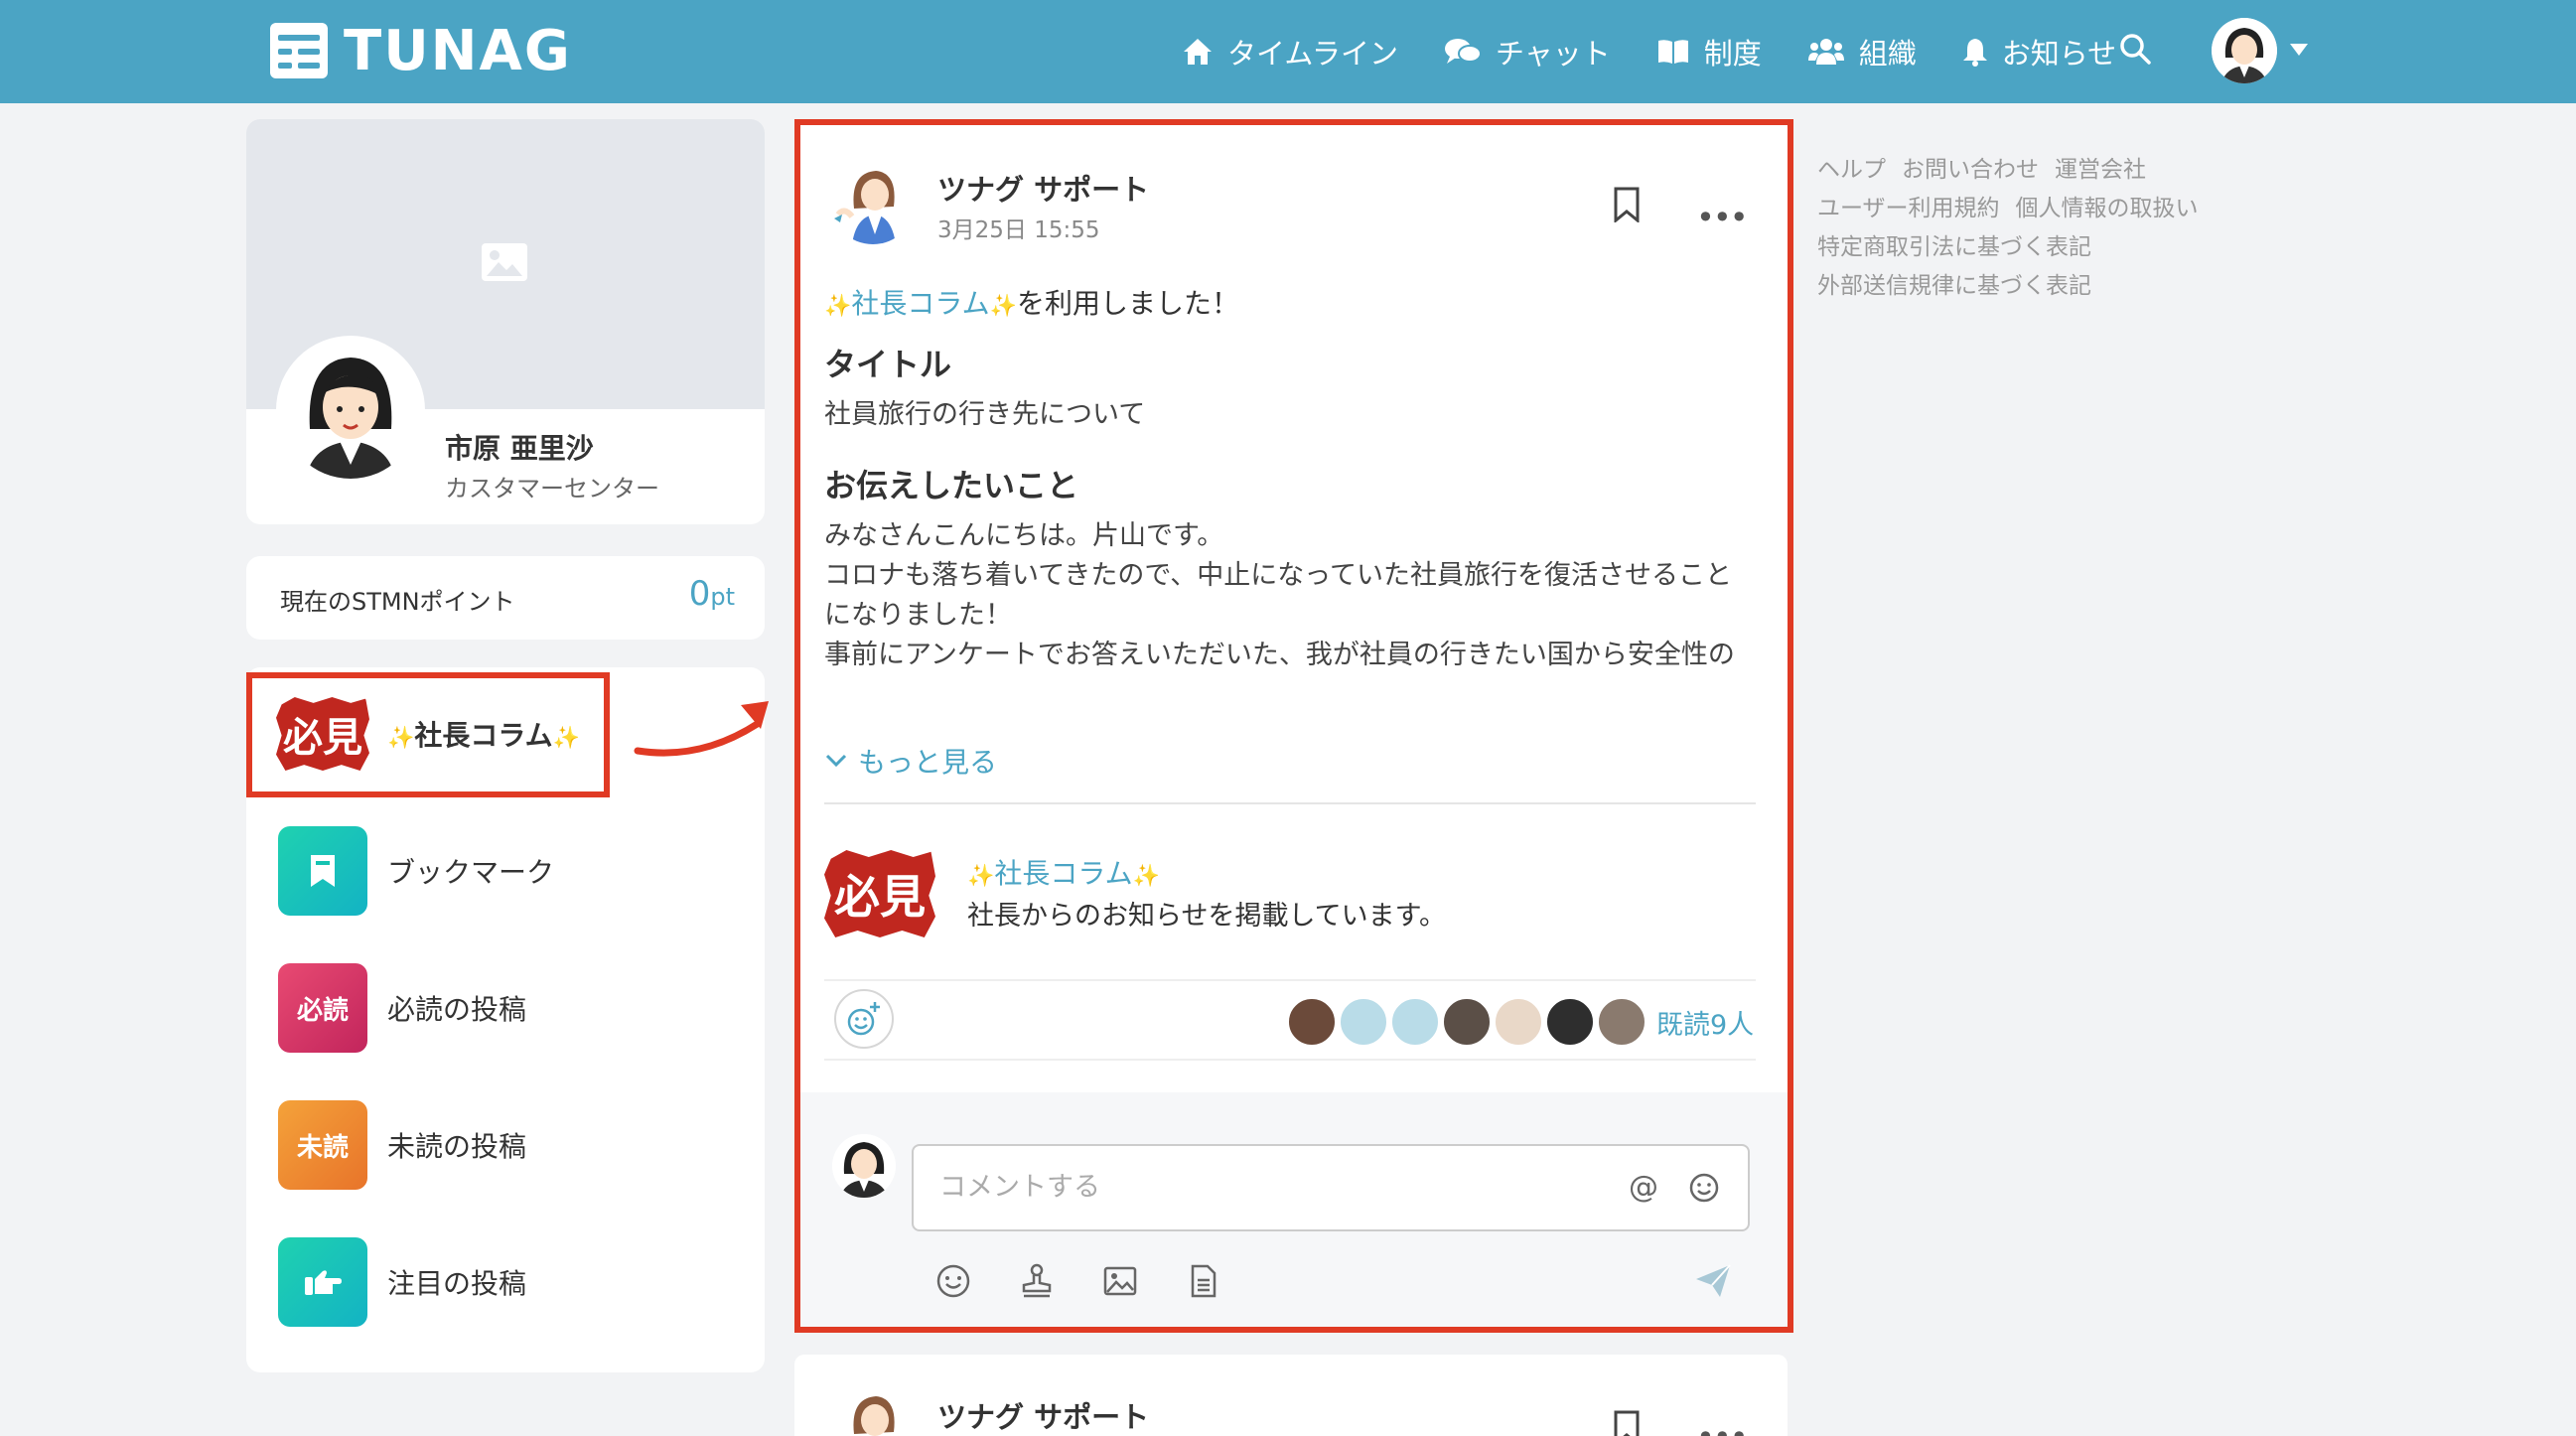  I want to click on nav-notifications-label: お知らせ, so click(2059, 54).